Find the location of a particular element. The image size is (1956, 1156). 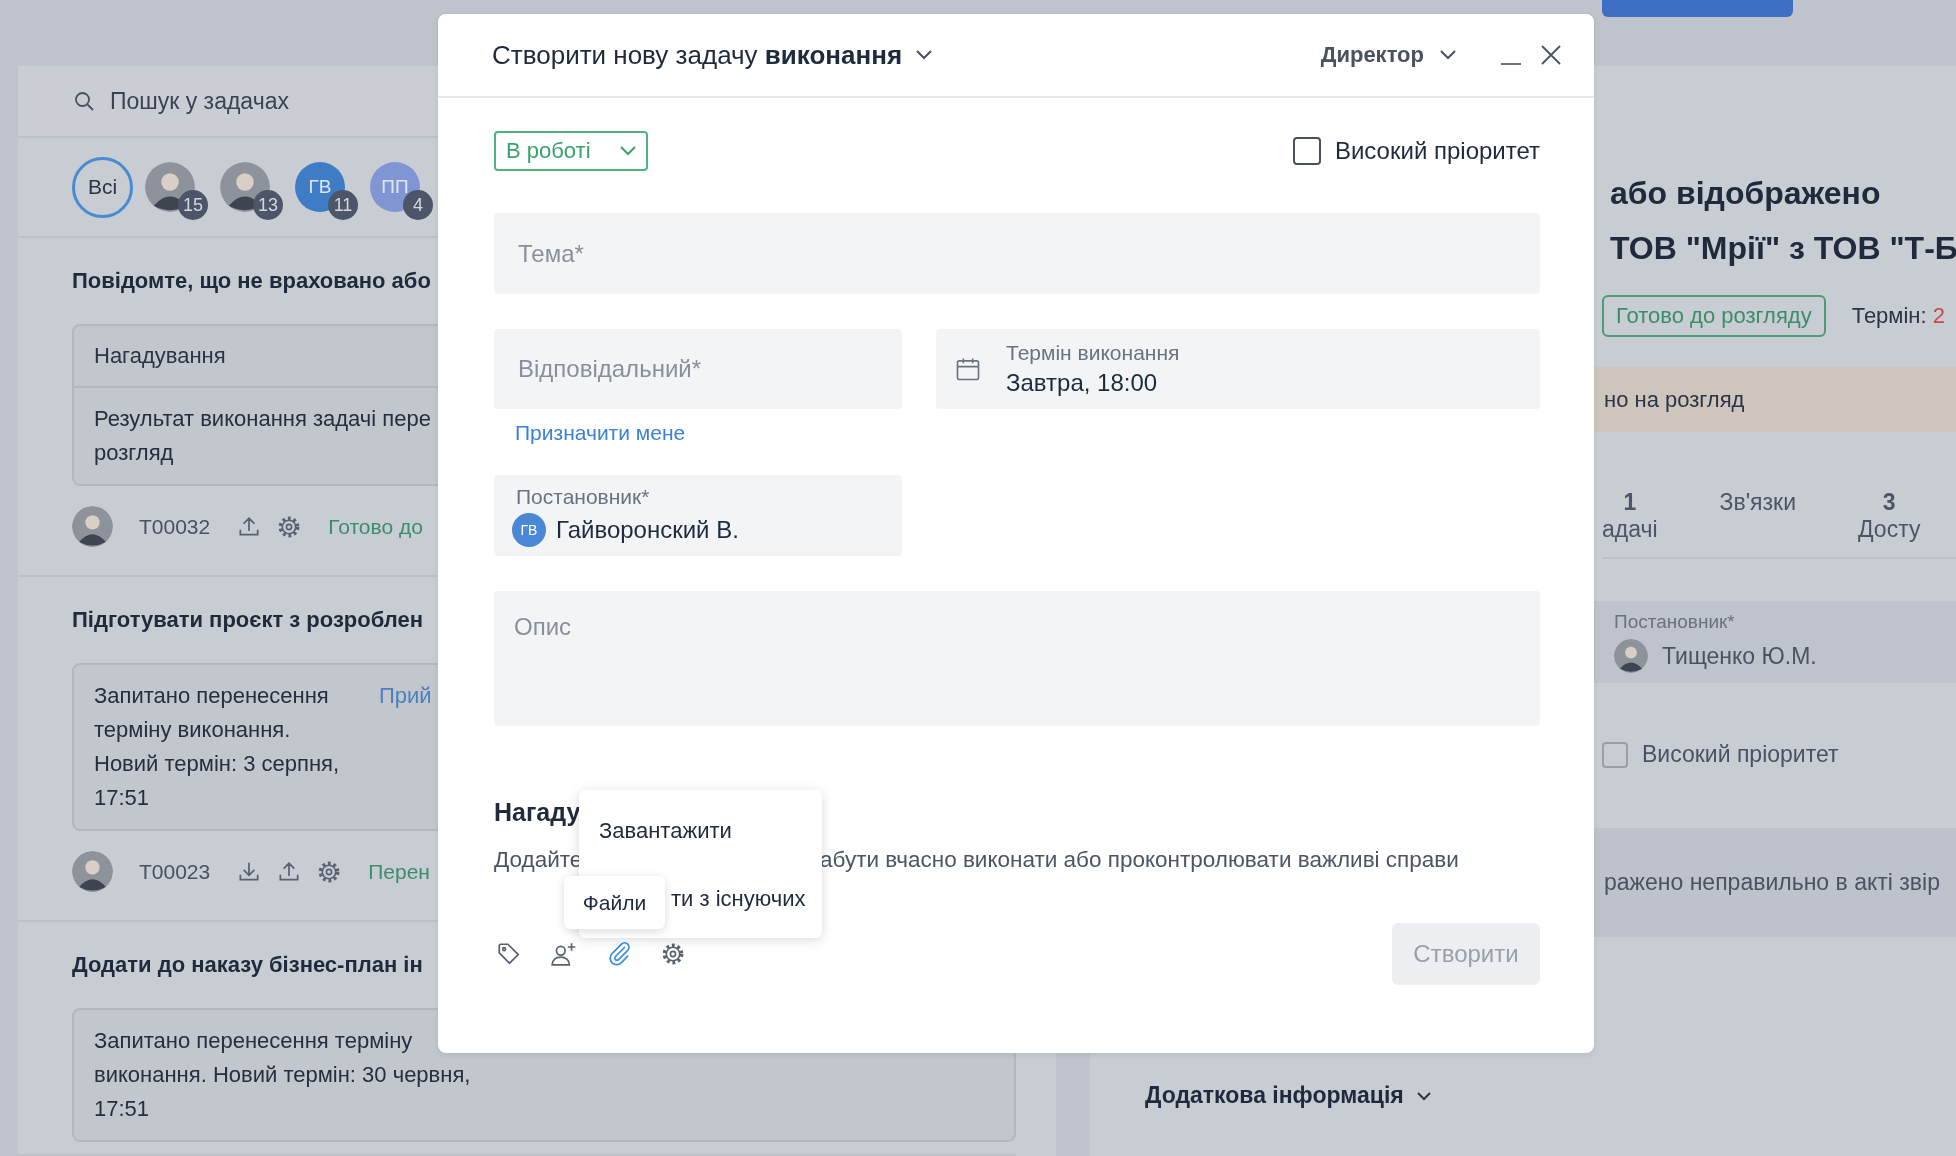

close-icon is located at coordinates (1551, 55).